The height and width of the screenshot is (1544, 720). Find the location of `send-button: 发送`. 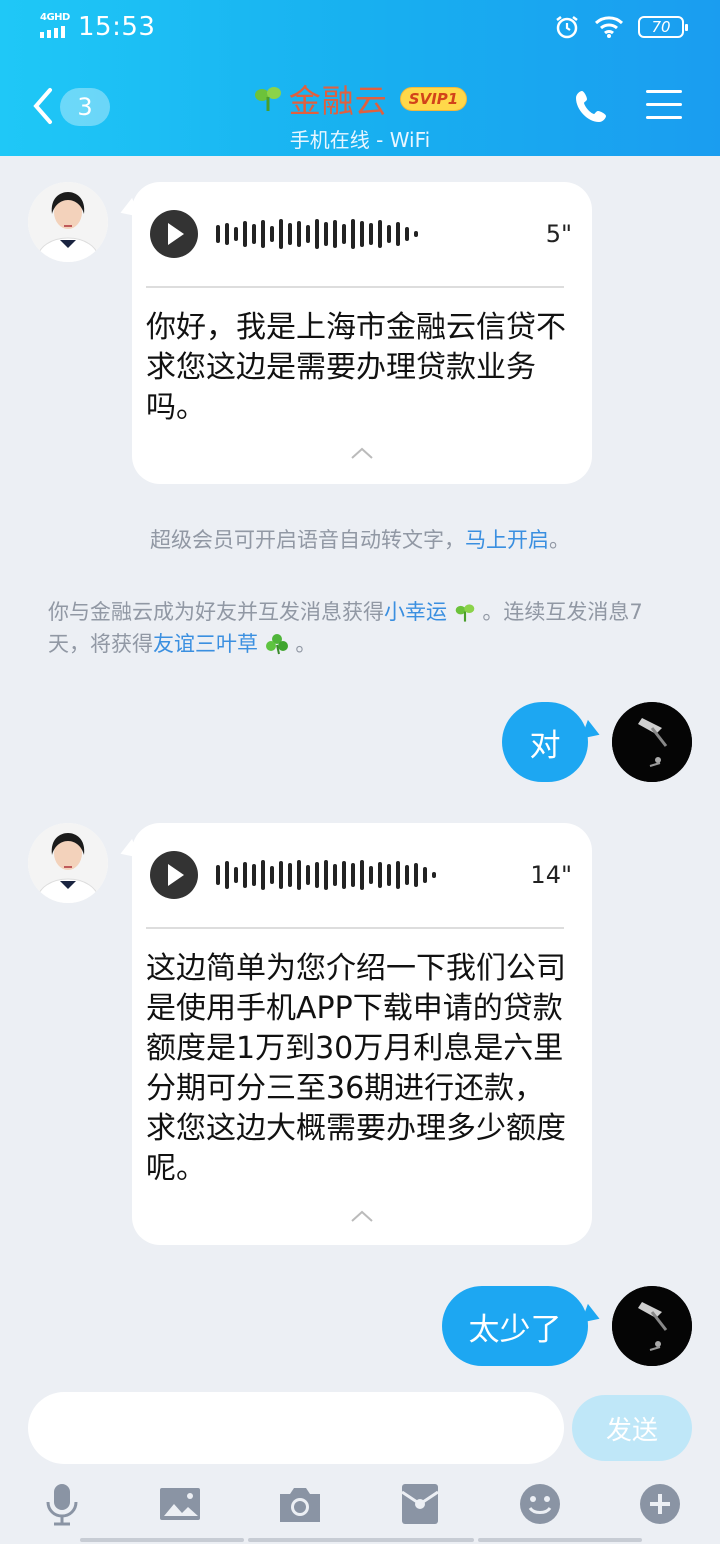

send-button: 发送 is located at coordinates (632, 1428).